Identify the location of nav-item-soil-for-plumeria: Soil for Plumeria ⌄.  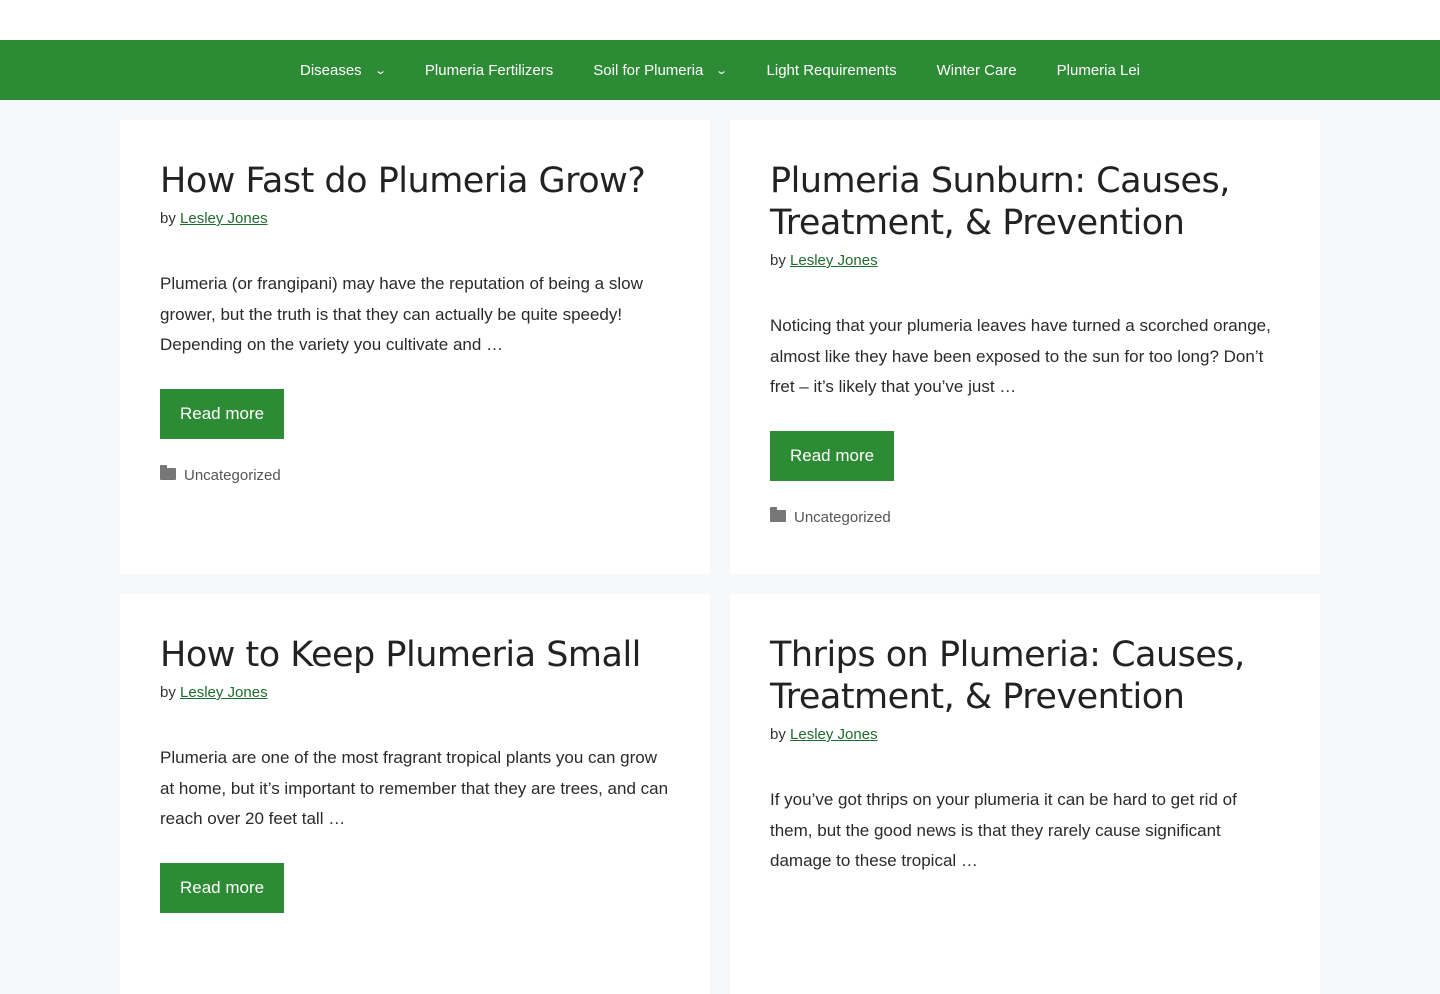
(659, 70).